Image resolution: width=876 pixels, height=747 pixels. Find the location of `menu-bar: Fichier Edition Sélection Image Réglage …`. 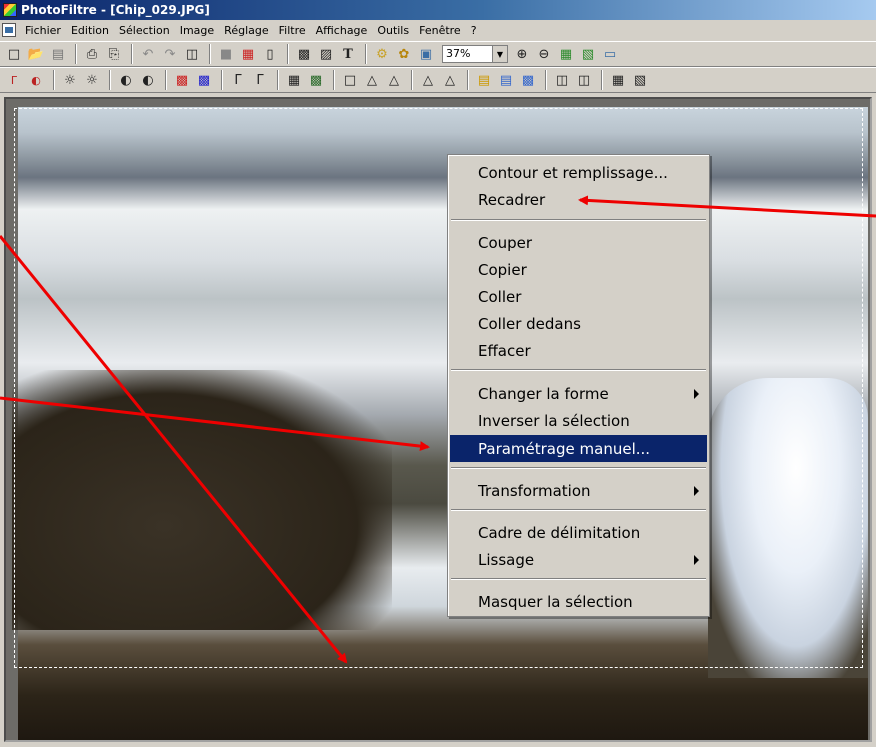

menu-bar: Fichier Edition Sélection Image Réglage … is located at coordinates (438, 30).